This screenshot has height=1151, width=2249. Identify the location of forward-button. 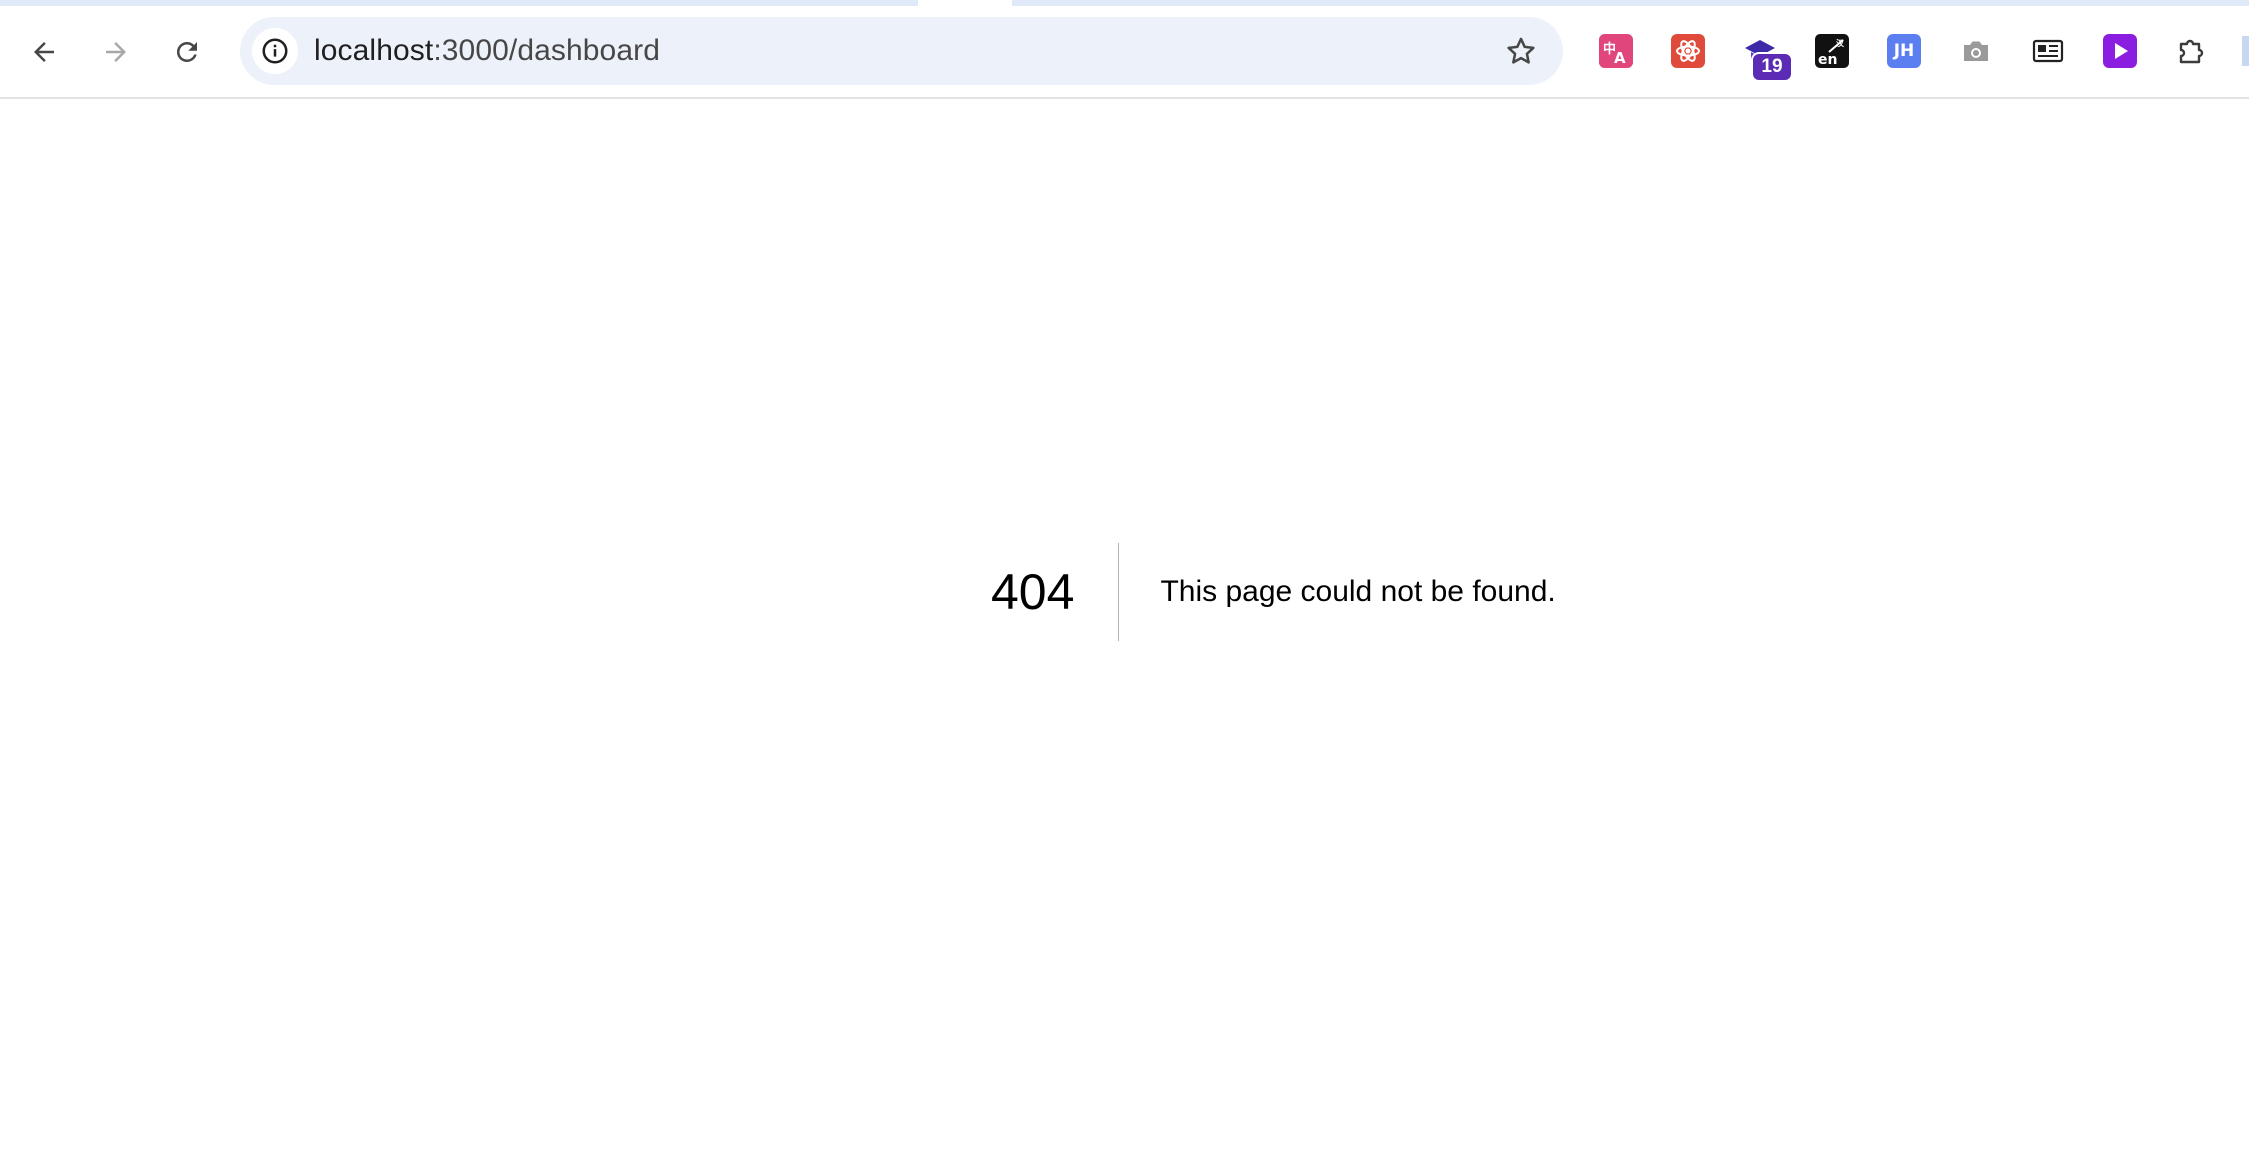
(116, 52).